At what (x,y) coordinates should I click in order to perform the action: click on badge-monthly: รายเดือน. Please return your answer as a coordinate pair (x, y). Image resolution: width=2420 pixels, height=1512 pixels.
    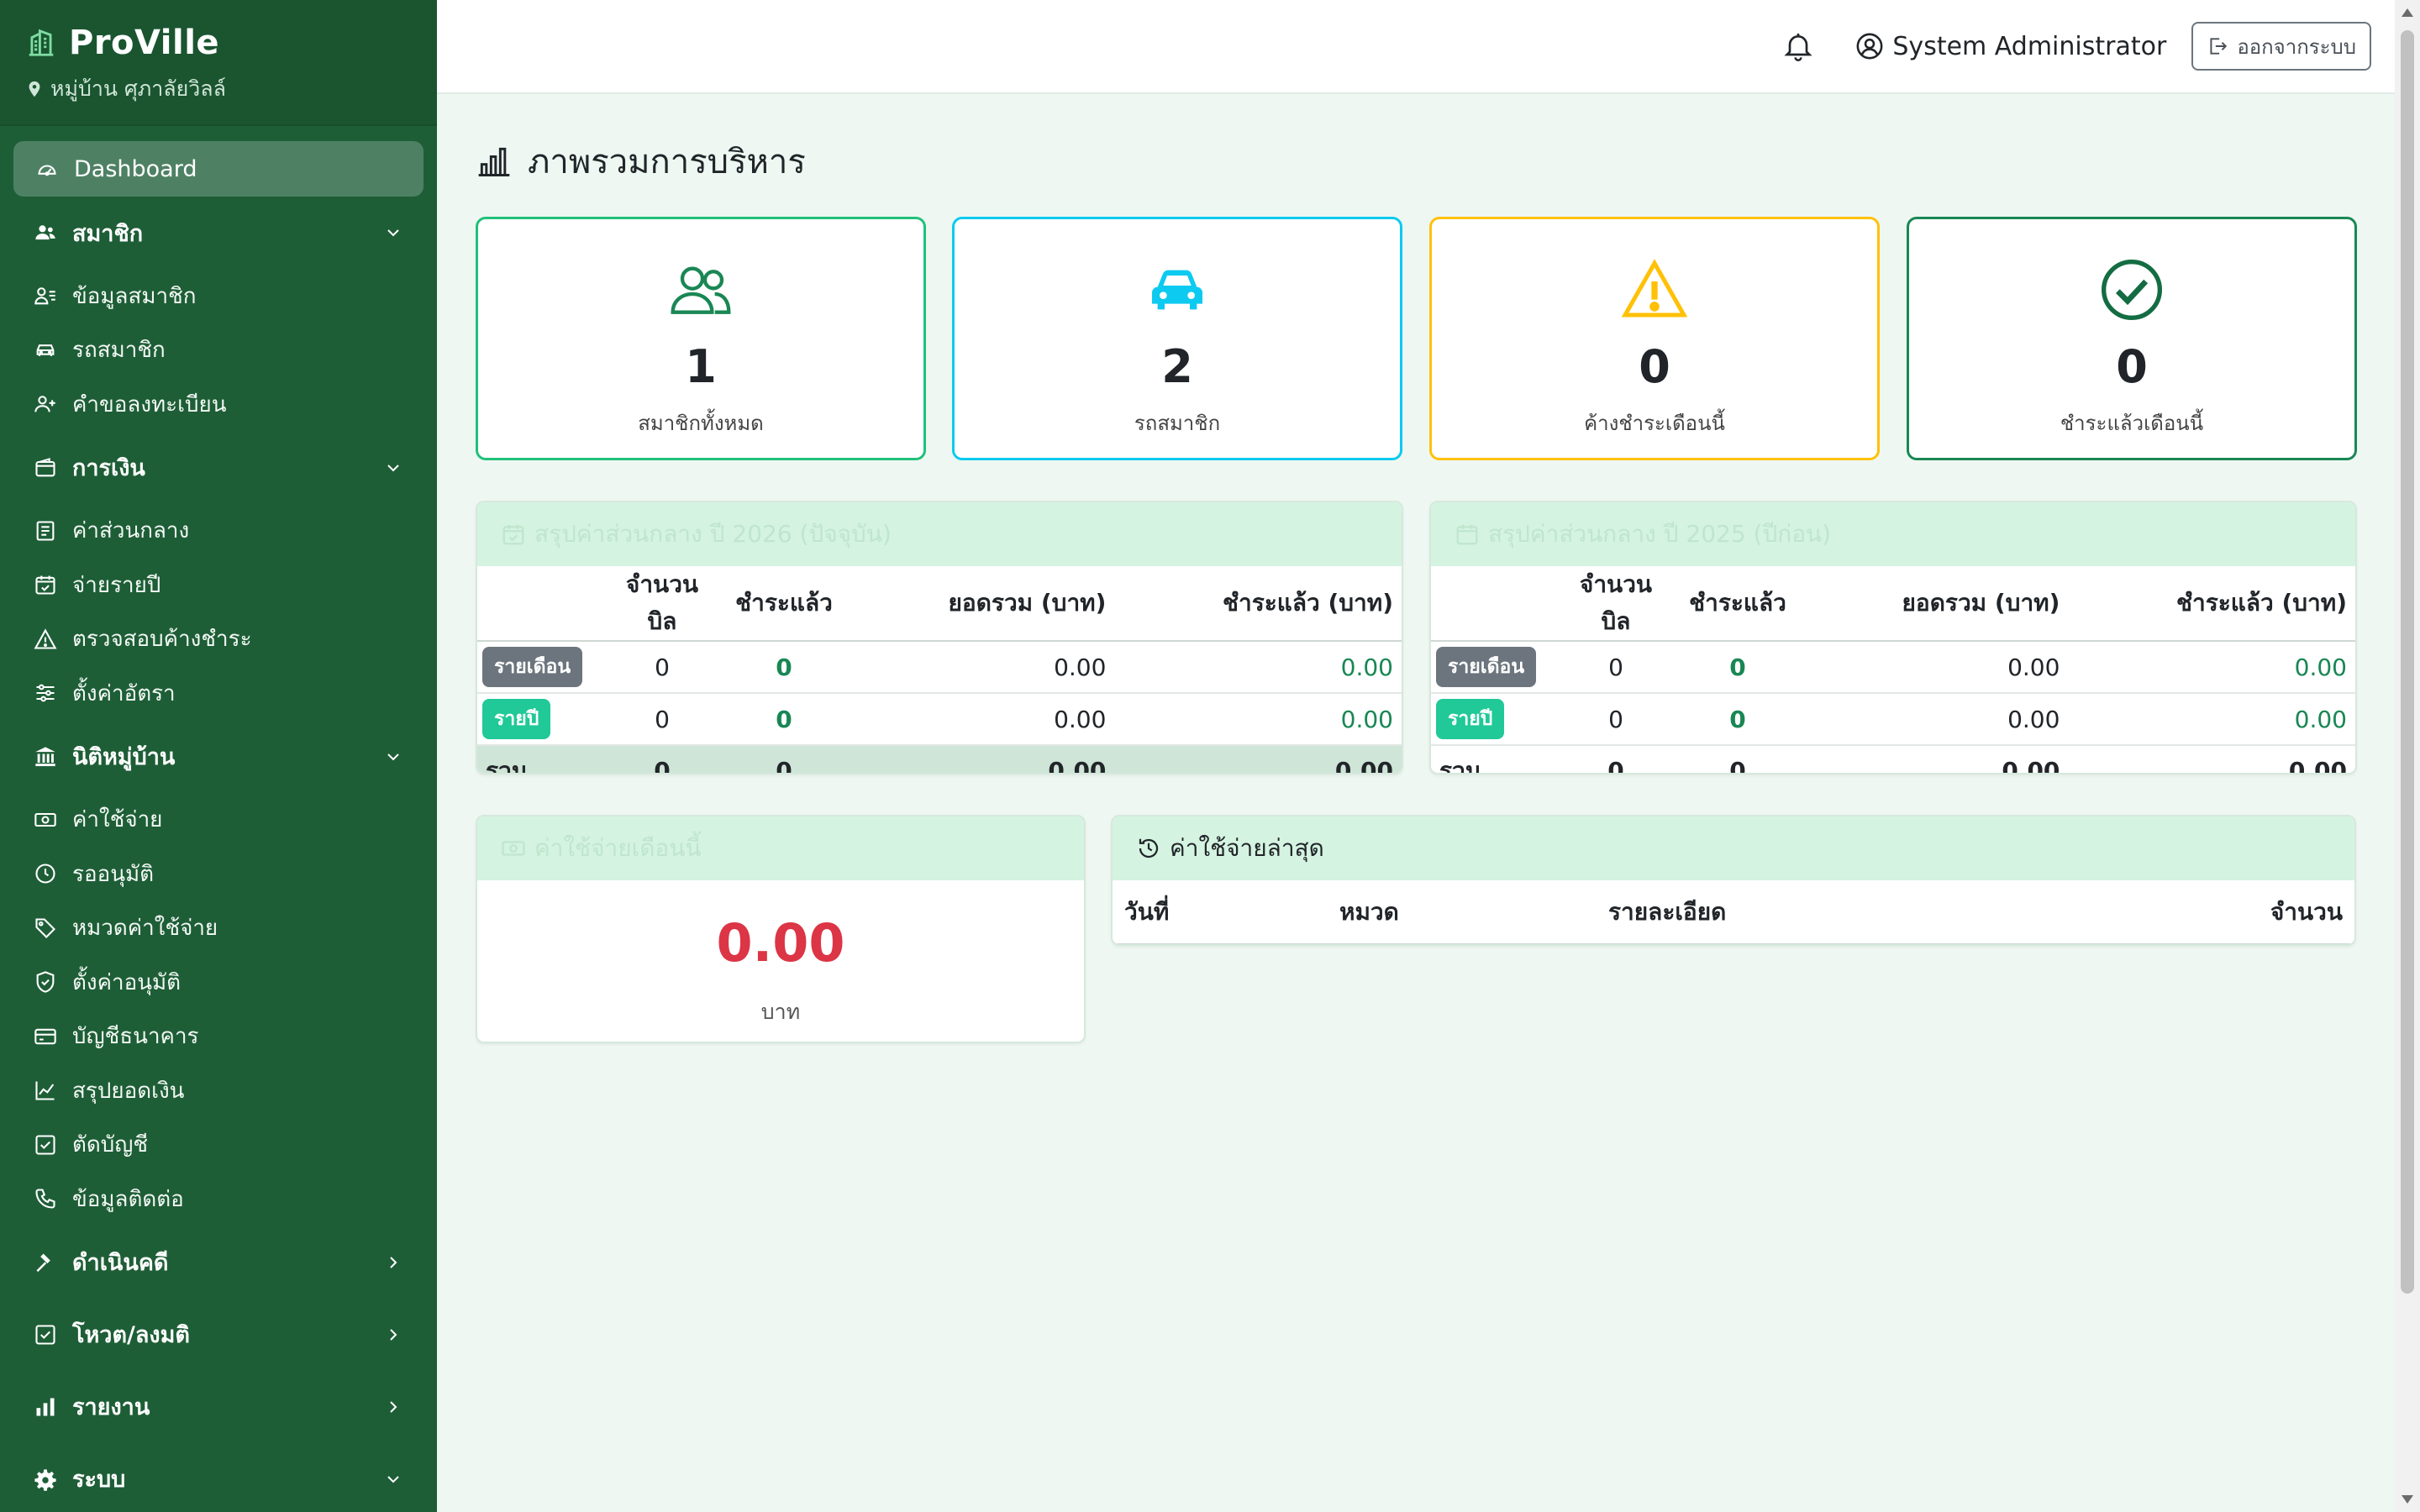
    Looking at the image, I should click on (1486, 667).